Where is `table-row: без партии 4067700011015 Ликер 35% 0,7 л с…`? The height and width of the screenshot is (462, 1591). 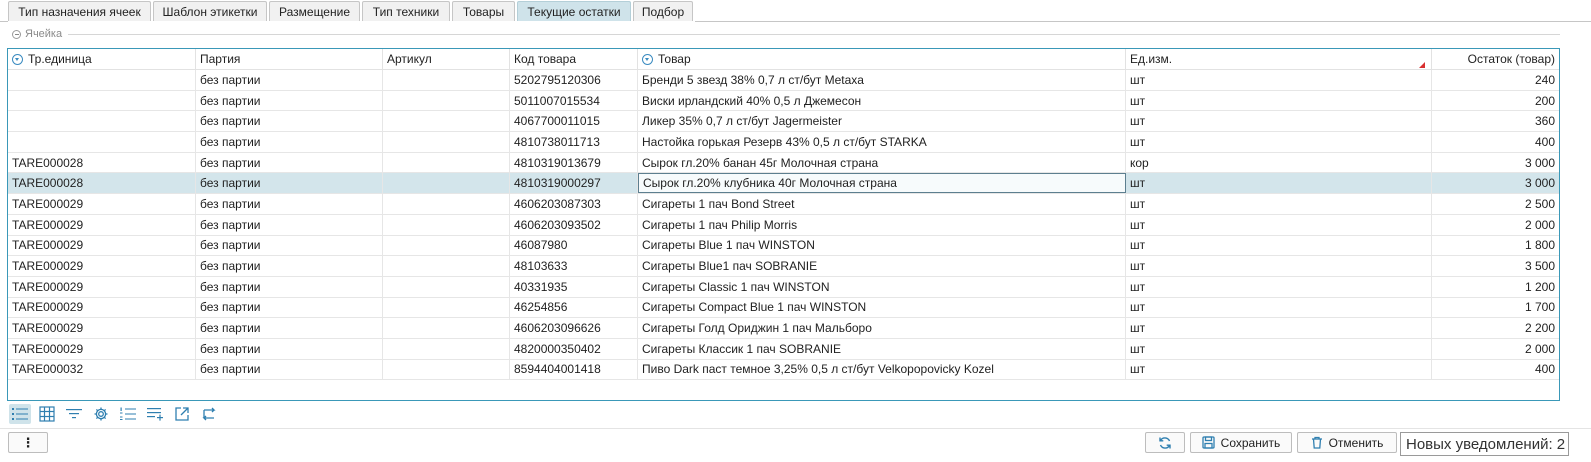
table-row: без партии 4067700011015 Ликер 35% 0,7 л с… is located at coordinates (783, 122).